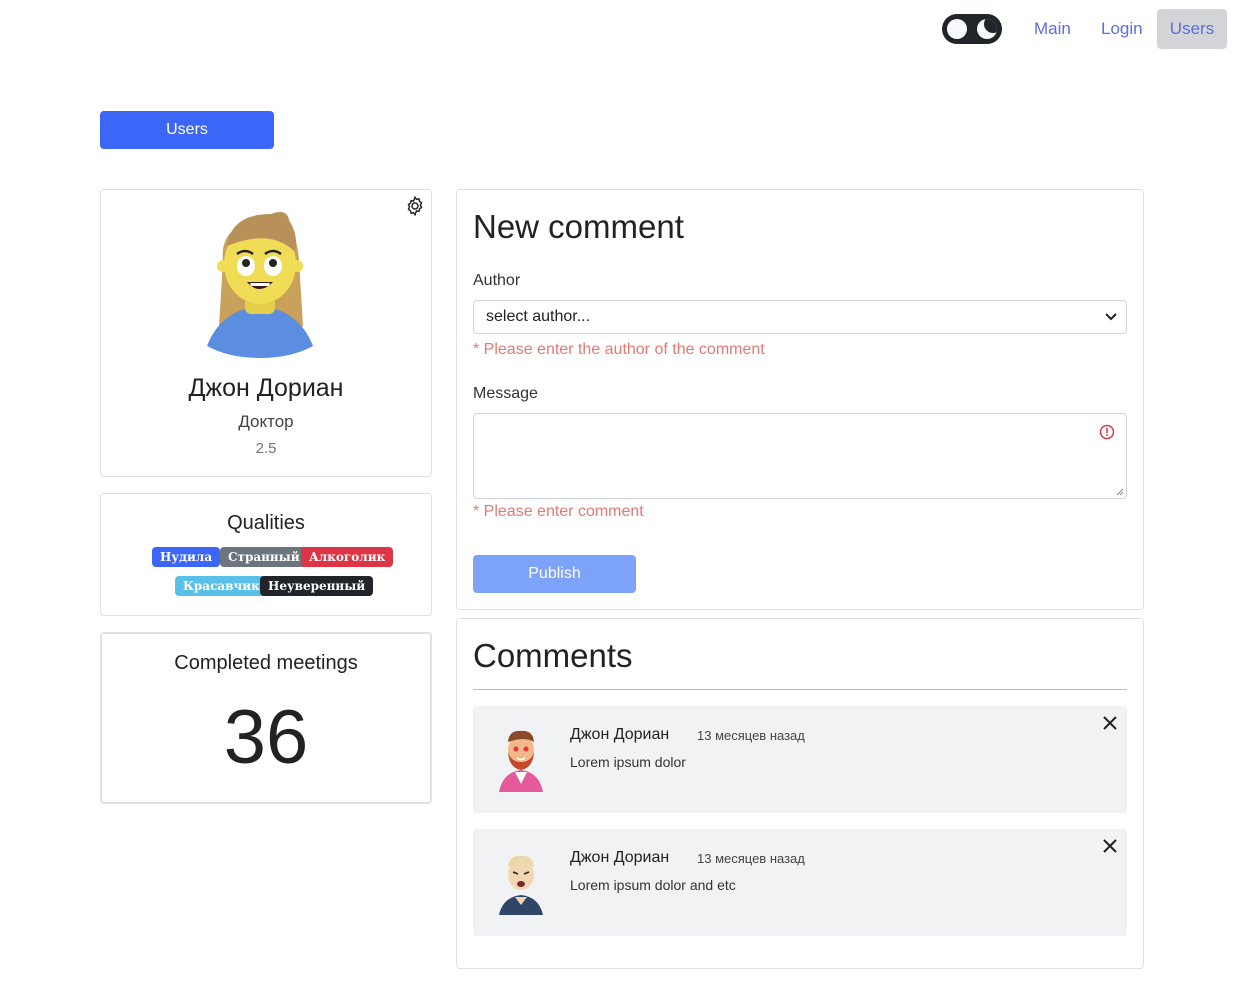  What do you see at coordinates (505, 393) in the screenshot?
I see `message-label: Message` at bounding box center [505, 393].